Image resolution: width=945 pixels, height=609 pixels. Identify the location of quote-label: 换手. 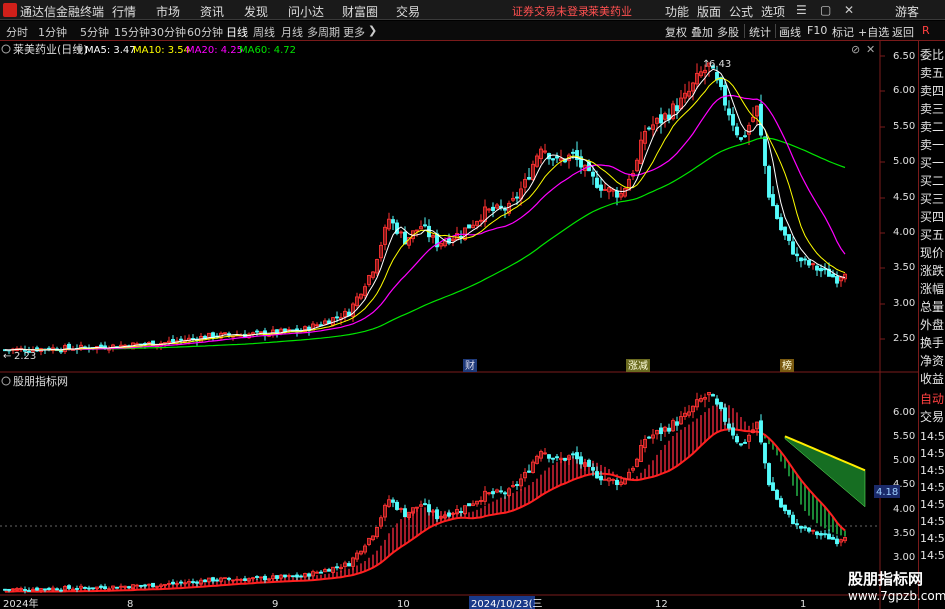
(932, 343).